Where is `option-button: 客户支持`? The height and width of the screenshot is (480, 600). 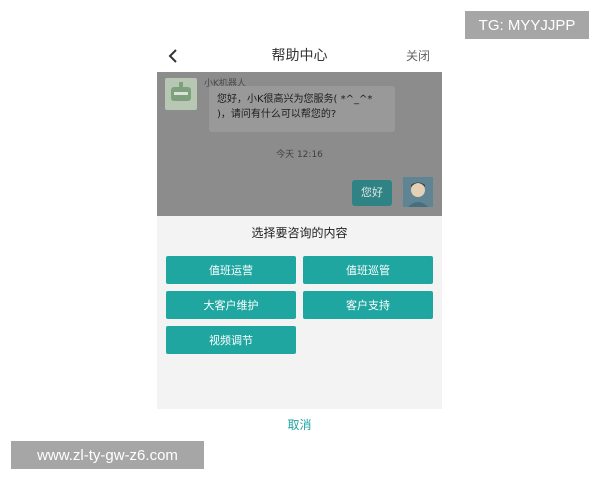 option-button: 客户支持 is located at coordinates (368, 305).